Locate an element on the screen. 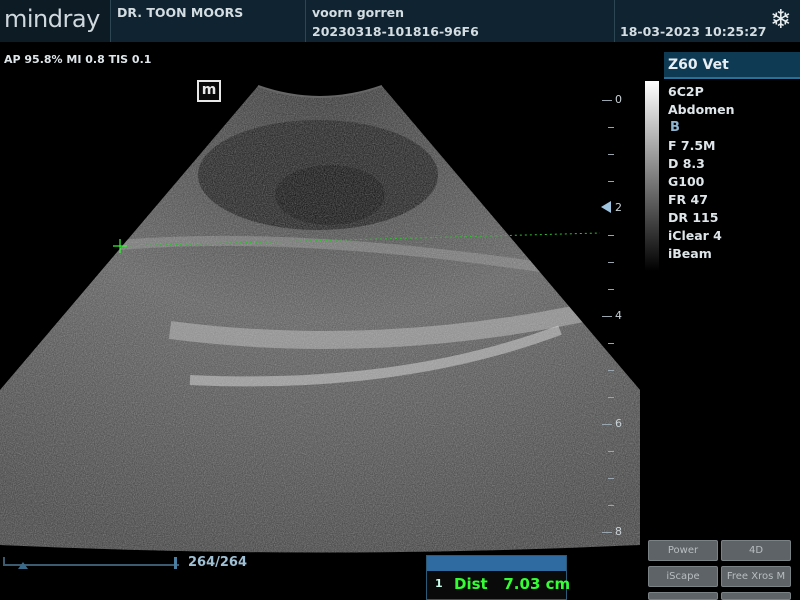 This screenshot has width=800, height=600. measurement-header is located at coordinates (496, 563).